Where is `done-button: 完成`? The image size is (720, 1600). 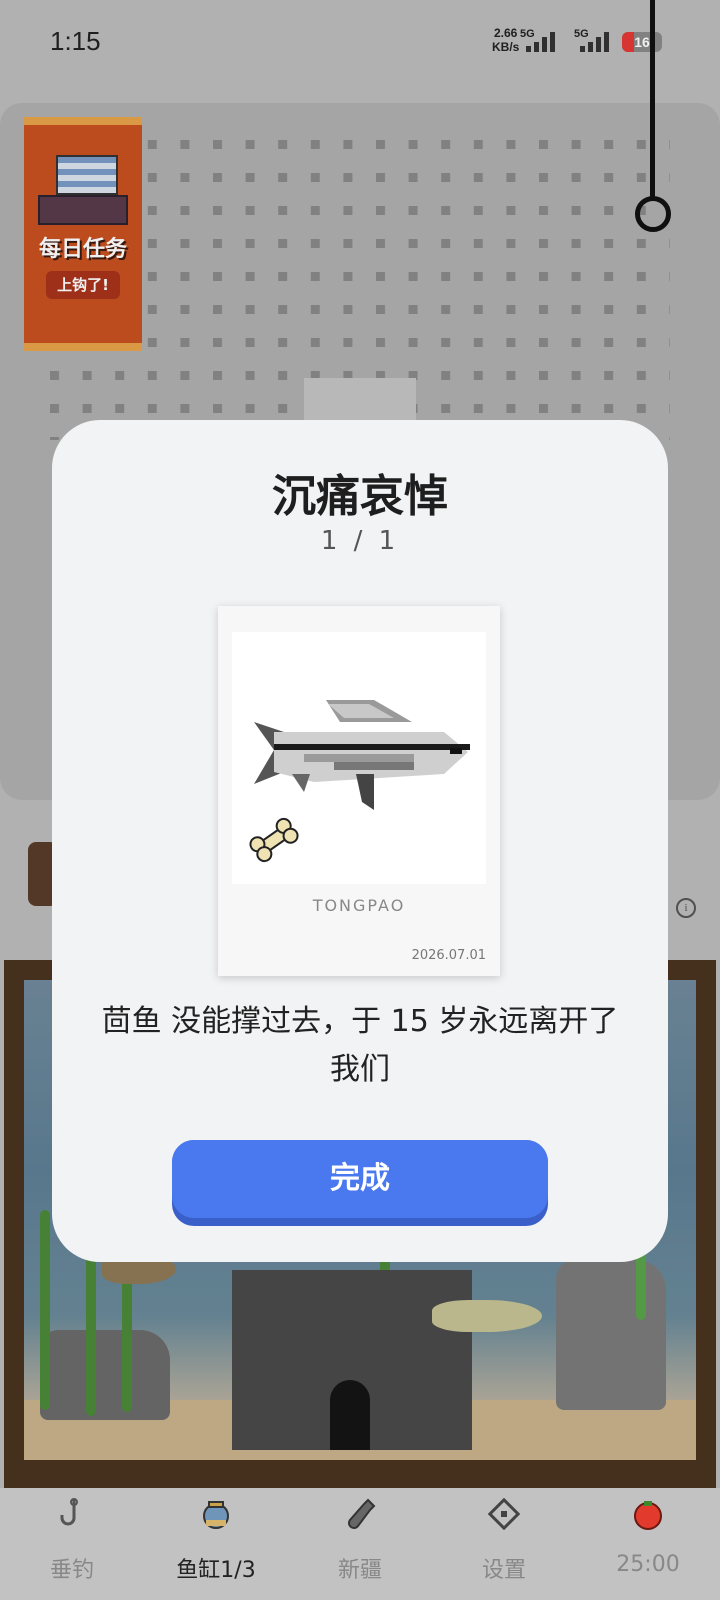 done-button: 完成 is located at coordinates (360, 1183).